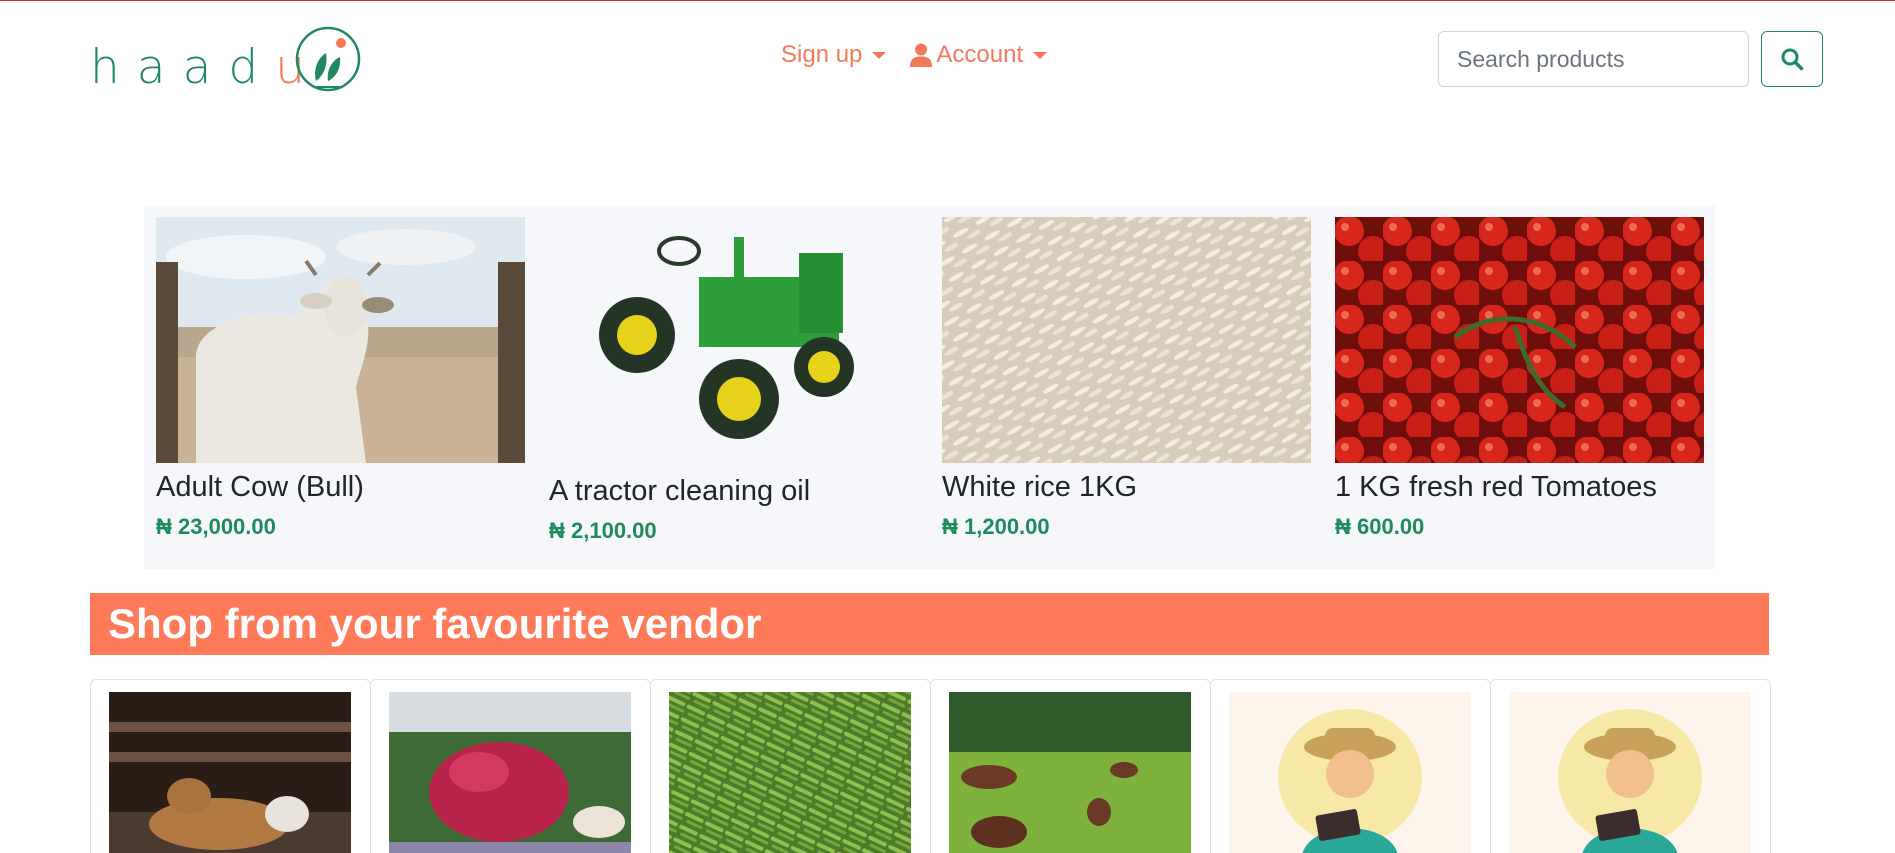  What do you see at coordinates (733, 491) in the screenshot?
I see `product-name: A tractor cleaning oil` at bounding box center [733, 491].